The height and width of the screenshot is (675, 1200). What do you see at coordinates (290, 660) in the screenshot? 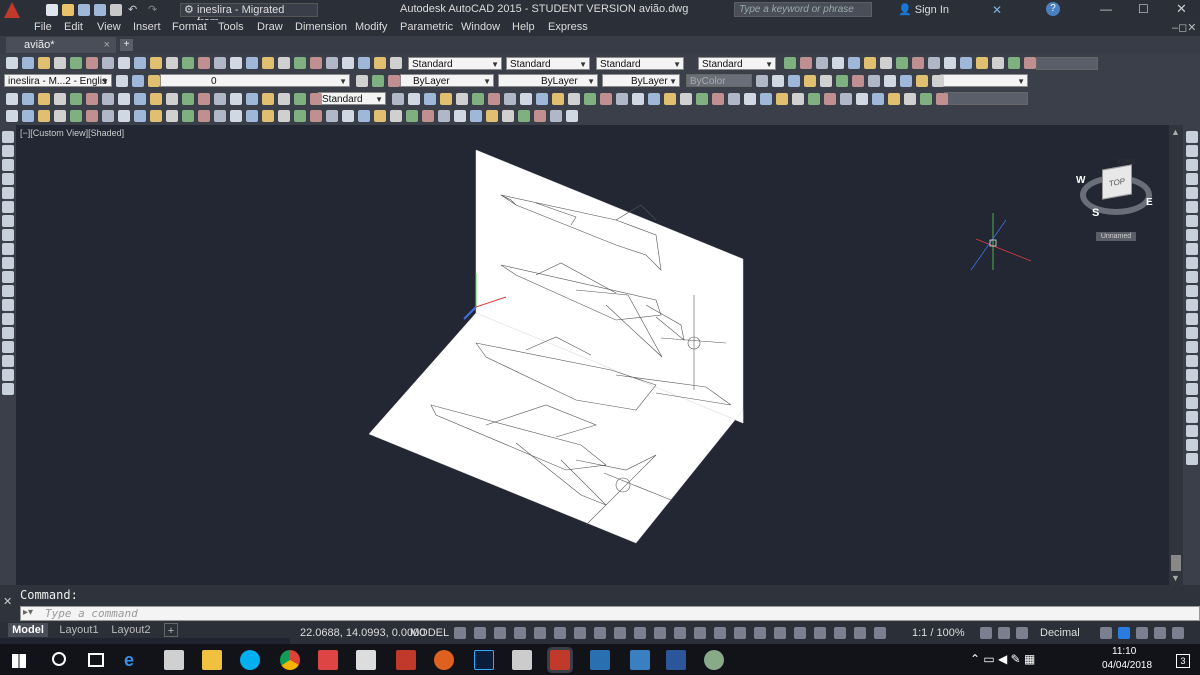
I see `chrome-icon` at bounding box center [290, 660].